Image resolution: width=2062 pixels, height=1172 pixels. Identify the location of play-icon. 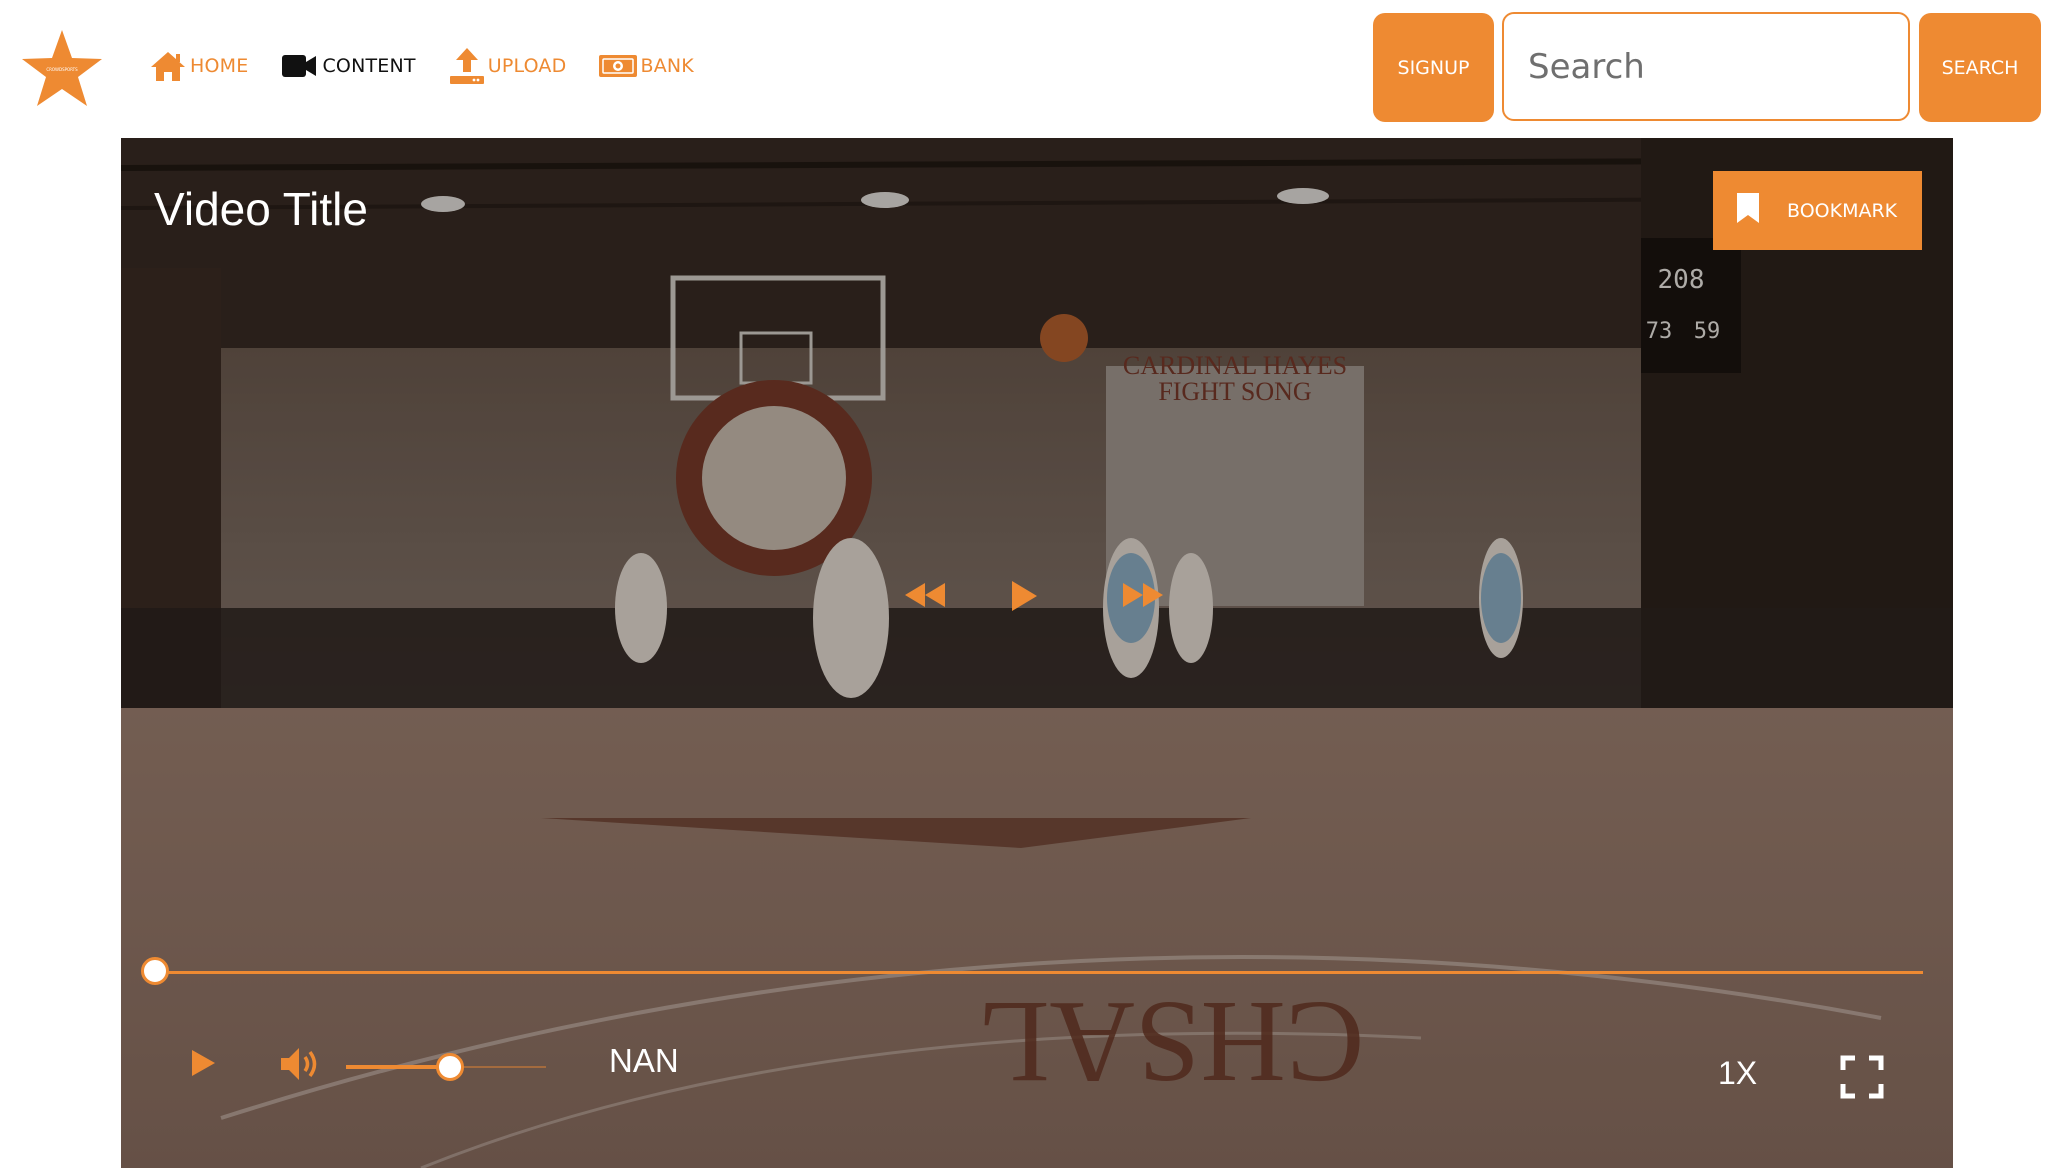
(1024, 598).